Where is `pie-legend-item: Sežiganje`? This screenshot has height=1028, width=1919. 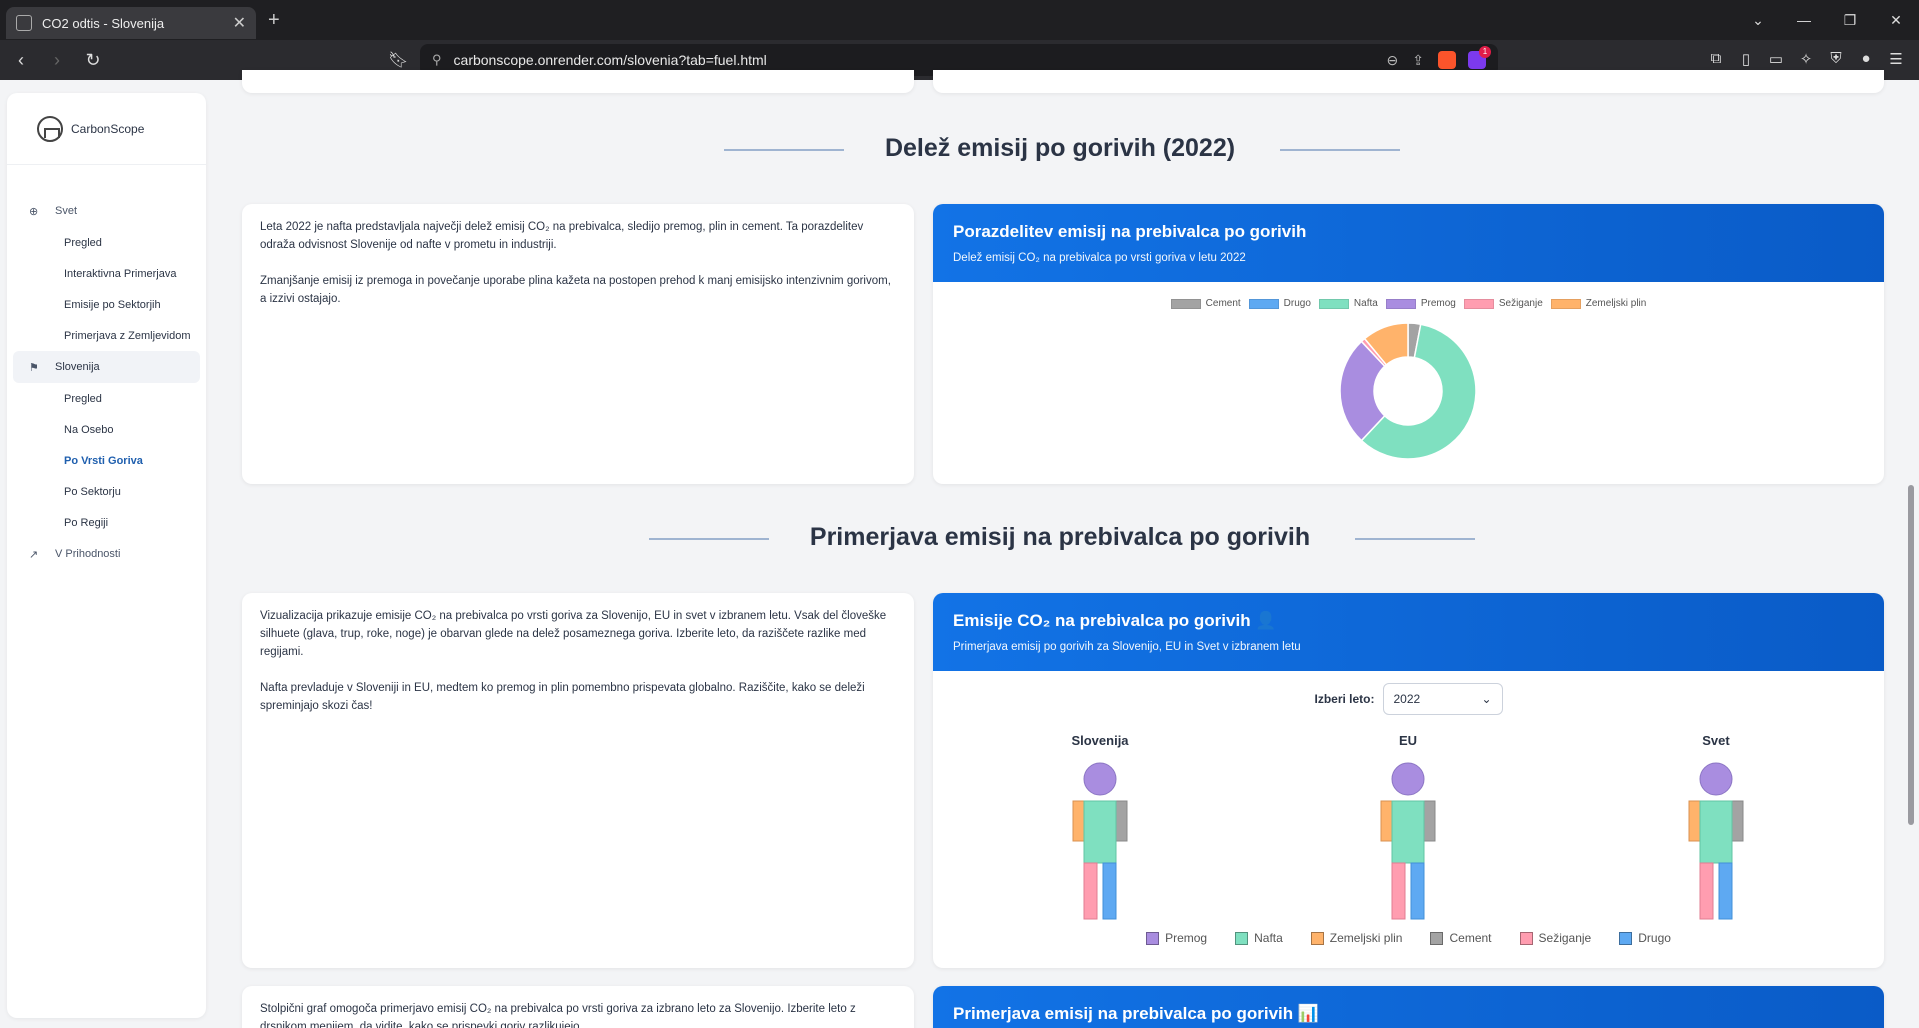 pie-legend-item: Sežiganje is located at coordinates (1503, 303).